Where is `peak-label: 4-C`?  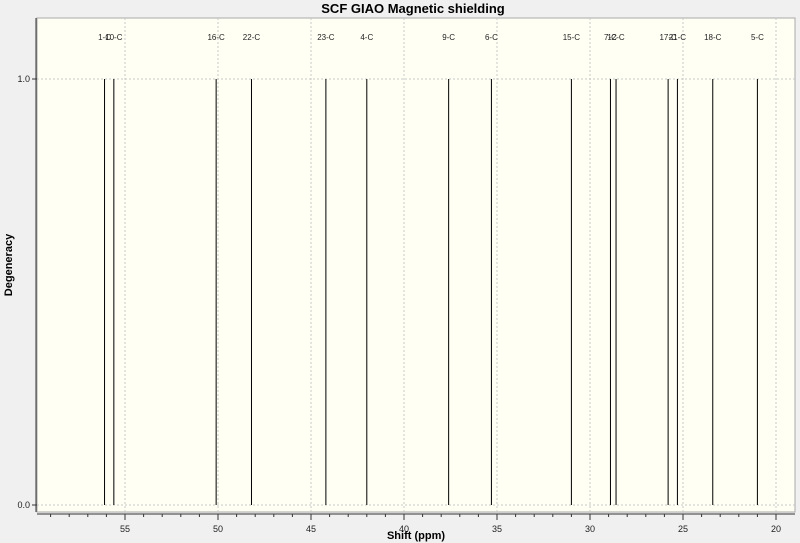 peak-label: 4-C is located at coordinates (366, 37).